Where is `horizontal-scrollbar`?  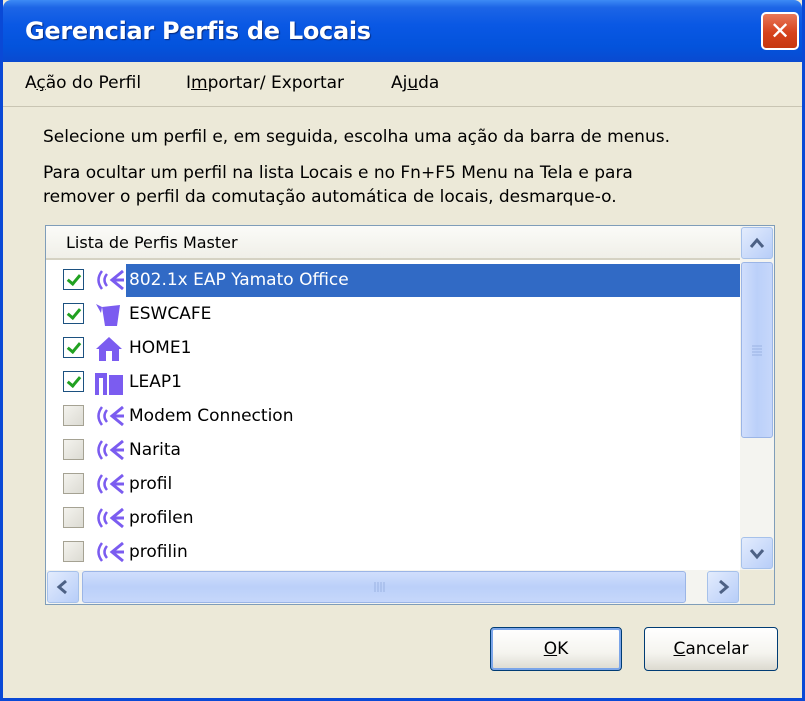
horizontal-scrollbar is located at coordinates (393, 587).